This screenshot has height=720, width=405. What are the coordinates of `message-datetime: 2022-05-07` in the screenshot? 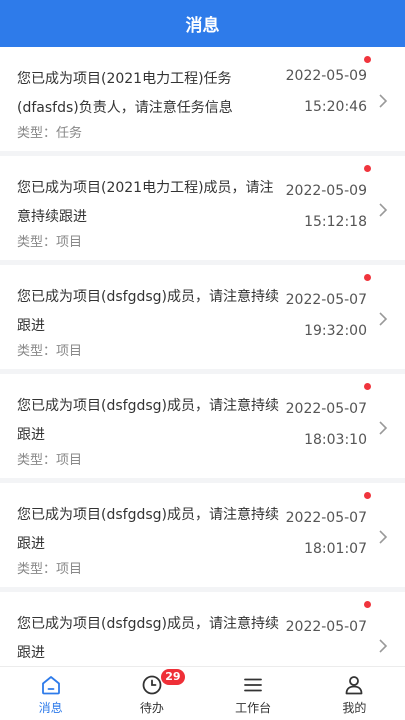 It's located at (317, 627).